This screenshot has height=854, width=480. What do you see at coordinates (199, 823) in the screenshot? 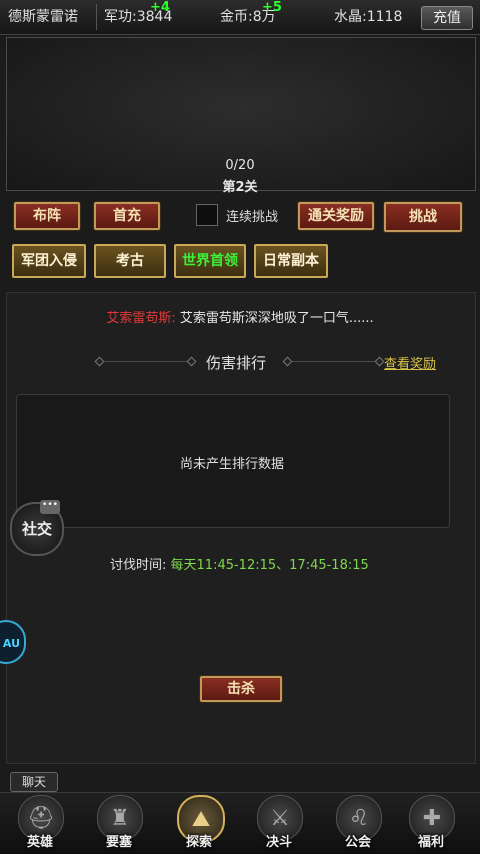
I see `nav-explore: ⛰ 探索` at bounding box center [199, 823].